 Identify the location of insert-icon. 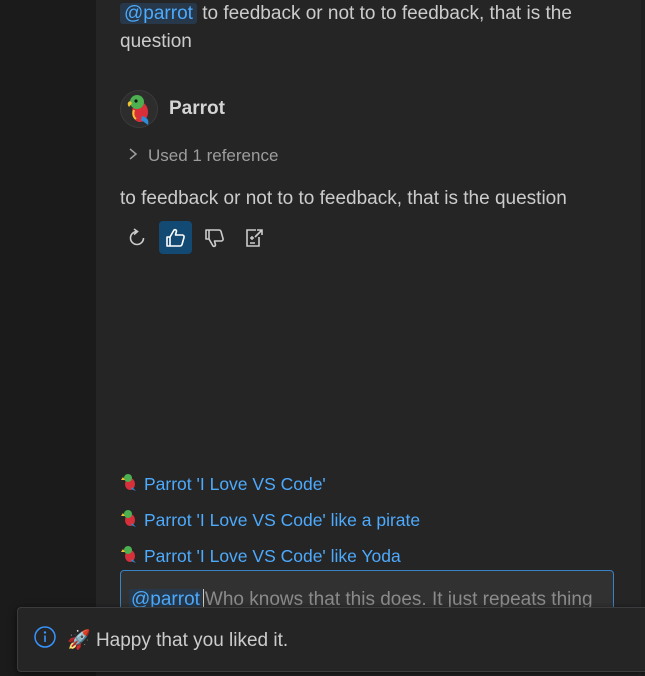
(254, 237).